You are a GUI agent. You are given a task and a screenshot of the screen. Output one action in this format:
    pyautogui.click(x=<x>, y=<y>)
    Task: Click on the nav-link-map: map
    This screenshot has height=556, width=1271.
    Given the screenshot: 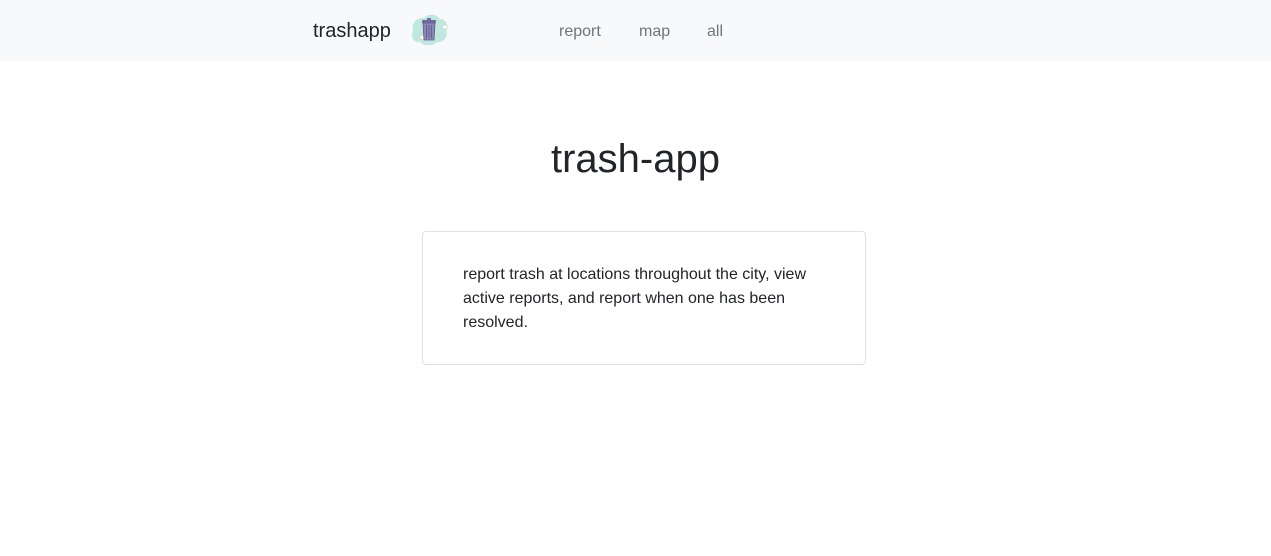 What is the action you would take?
    pyautogui.click(x=654, y=32)
    